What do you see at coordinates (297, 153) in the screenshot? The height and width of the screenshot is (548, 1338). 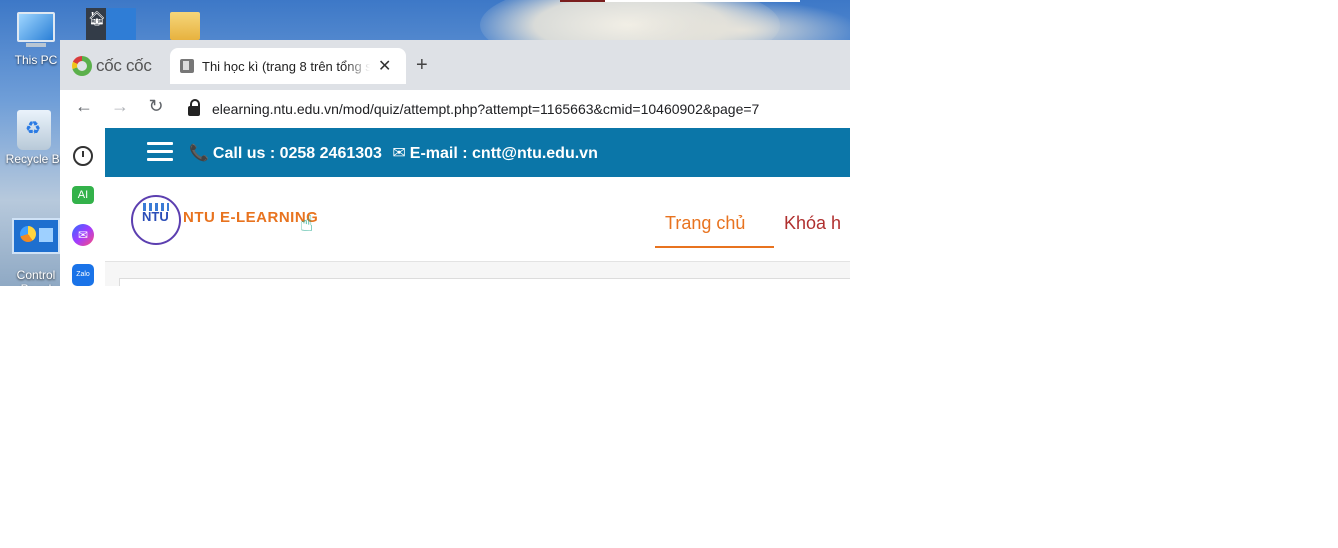 I see `phone-text: Call us : 0258 2461303` at bounding box center [297, 153].